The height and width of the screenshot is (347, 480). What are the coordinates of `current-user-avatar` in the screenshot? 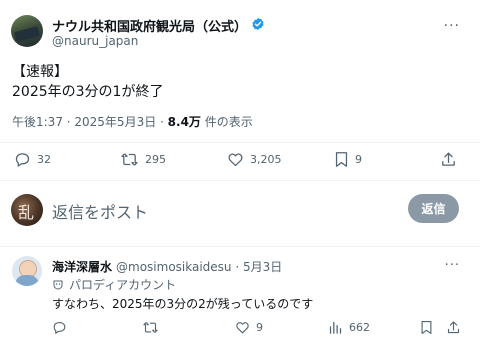 It's located at (27, 210).